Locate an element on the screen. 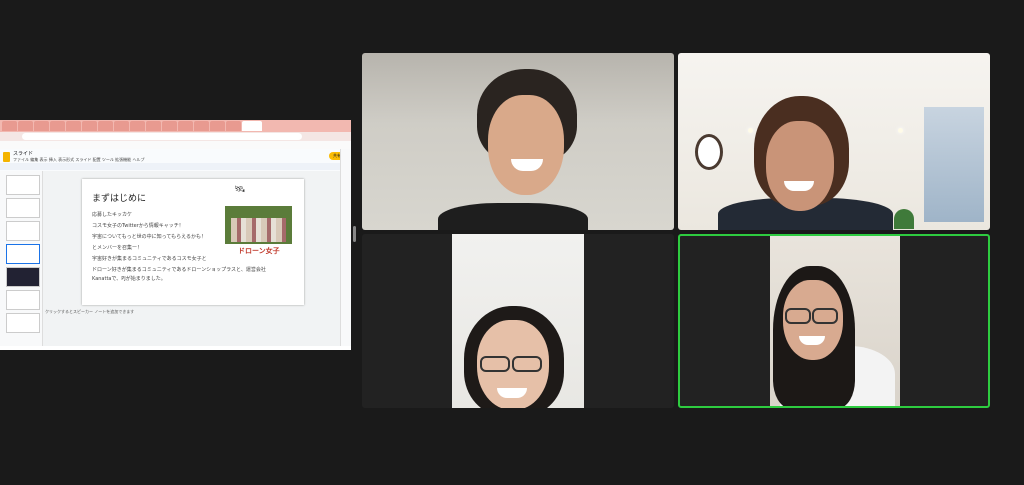 This screenshot has height=485, width=1024. slide-group-photo is located at coordinates (258, 225).